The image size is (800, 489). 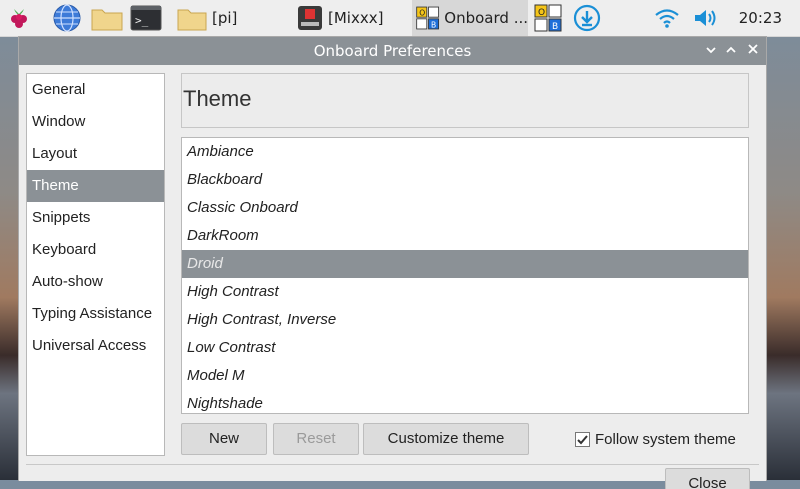 What do you see at coordinates (95, 186) in the screenshot?
I see `sidebar-item-theme: Theme` at bounding box center [95, 186].